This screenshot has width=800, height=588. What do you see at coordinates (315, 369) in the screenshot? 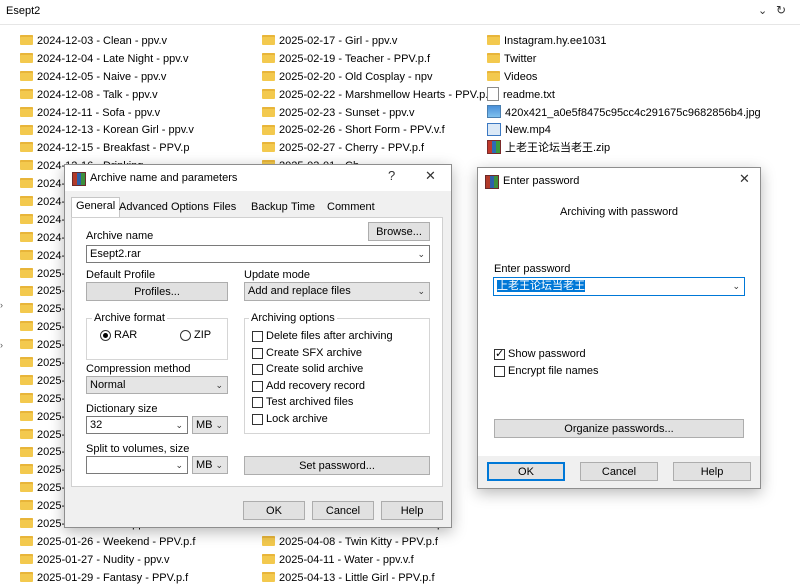
I see `archiving-option-label: Create solid archive` at bounding box center [315, 369].